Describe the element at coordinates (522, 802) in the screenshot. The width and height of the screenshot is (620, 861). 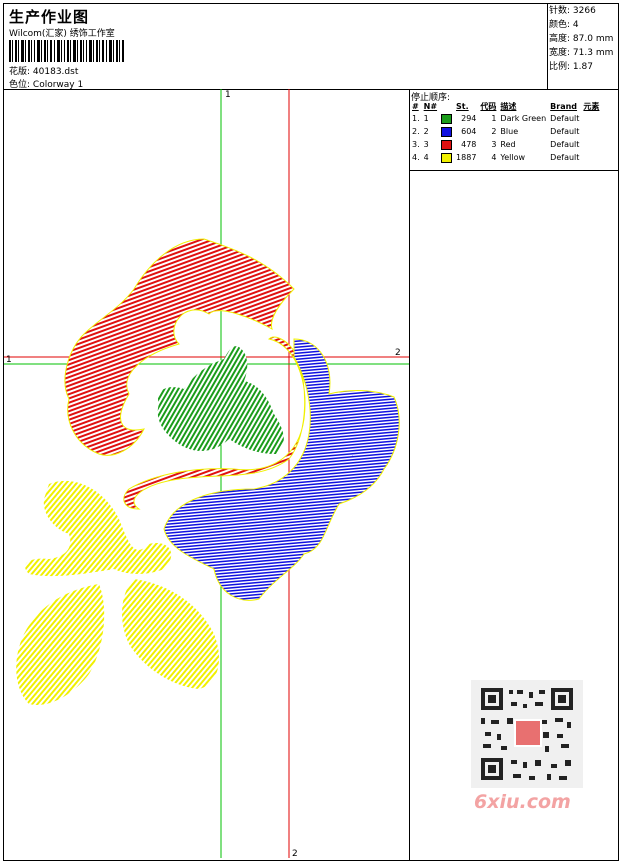
I see `watermark-logo: 6xiu.com` at that location.